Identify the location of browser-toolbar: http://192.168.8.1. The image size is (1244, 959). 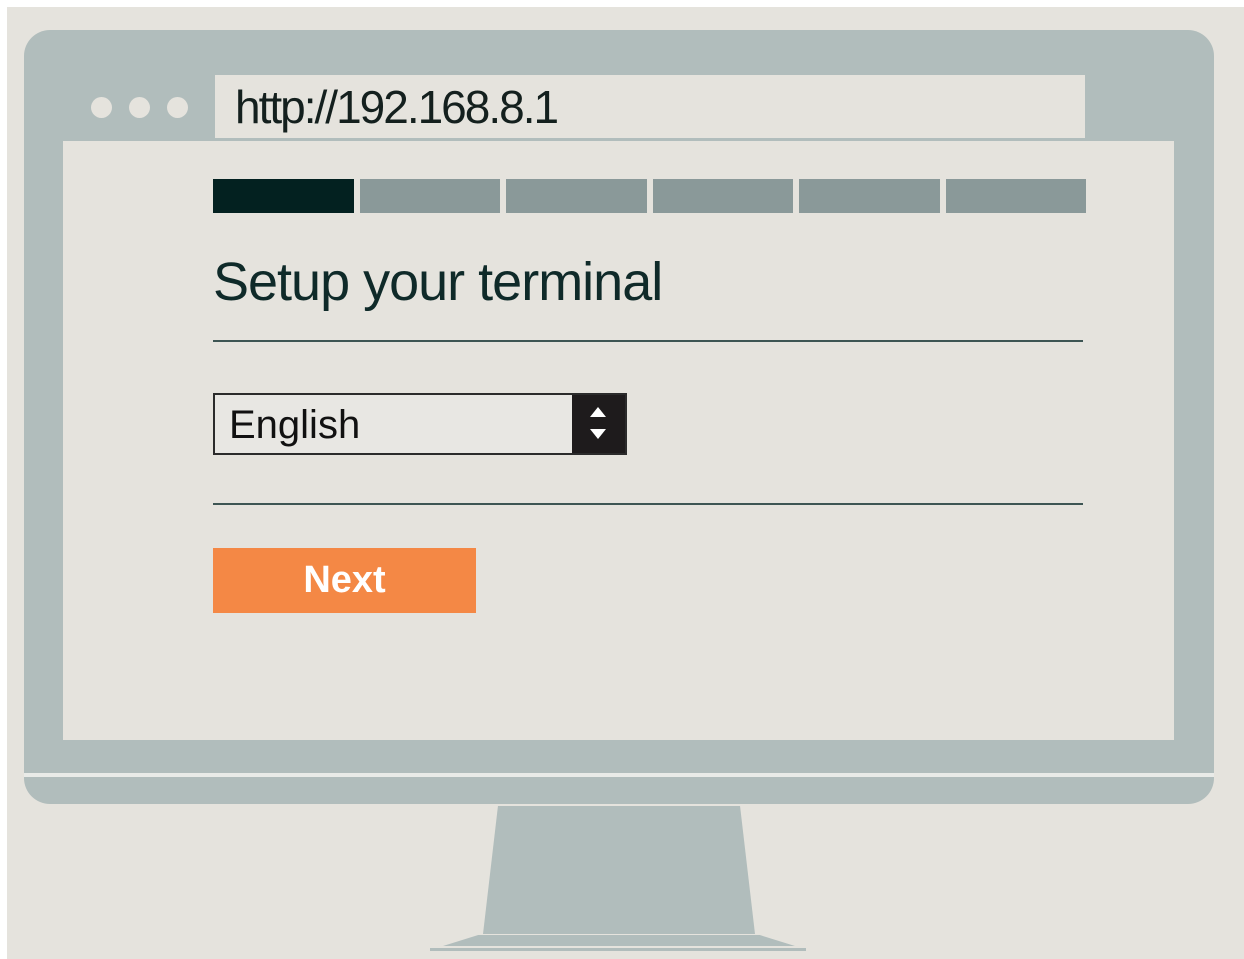
(618, 104).